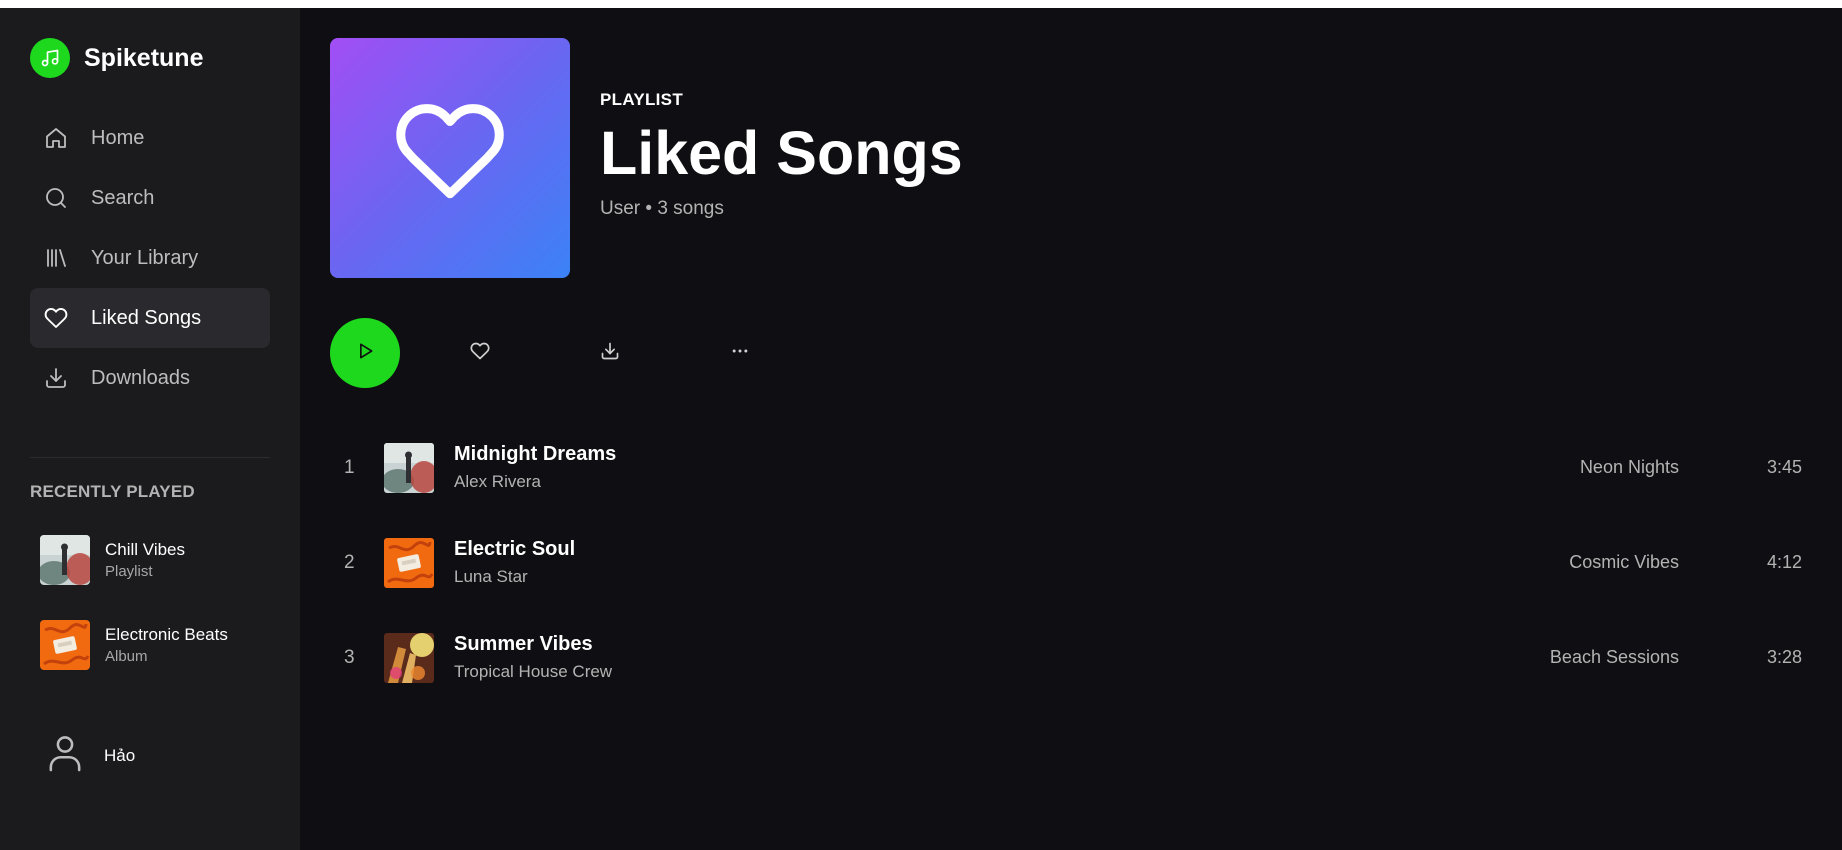 Image resolution: width=1842 pixels, height=850 pixels. I want to click on track-info: Midnight Dreams Alex Rivera, so click(535, 467).